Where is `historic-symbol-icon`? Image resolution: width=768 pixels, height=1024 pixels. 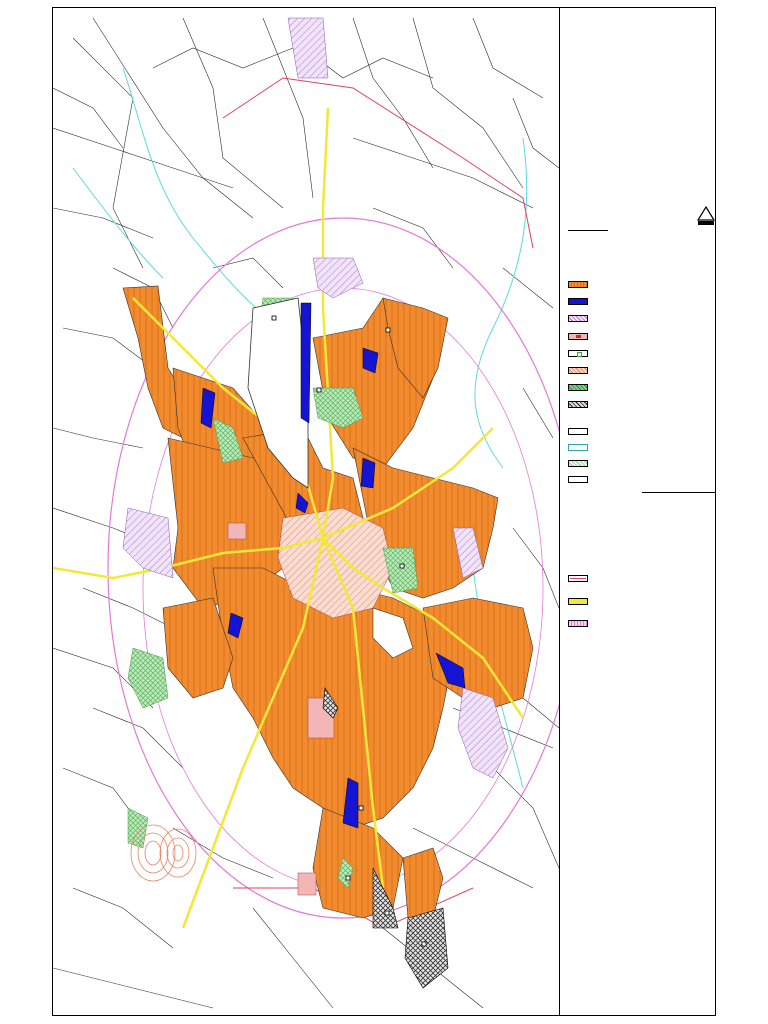
historic-symbol-icon is located at coordinates (578, 336).